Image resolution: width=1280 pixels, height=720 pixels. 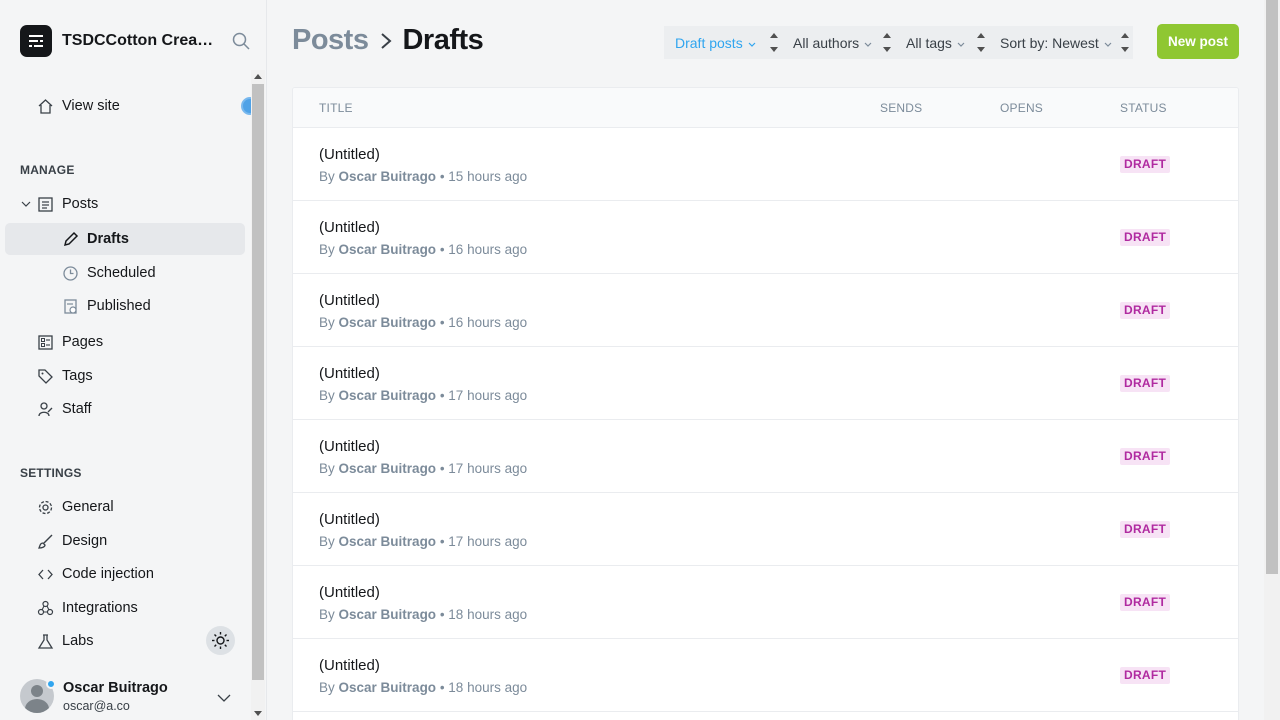 I want to click on sidebar-item-tags: Tags, so click(x=64, y=376).